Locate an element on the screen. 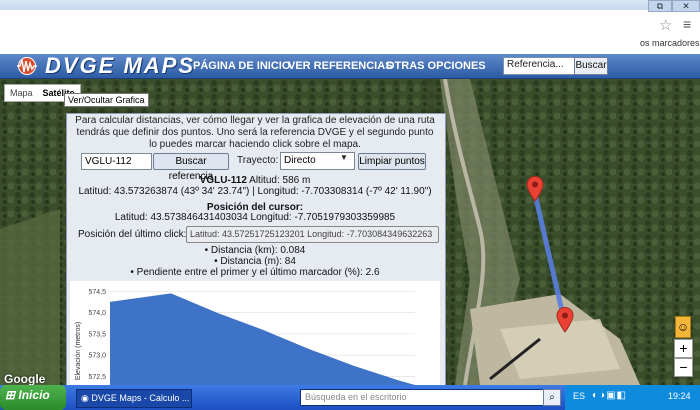  nav-home: PÁGINA DE INICIO is located at coordinates (241, 66).